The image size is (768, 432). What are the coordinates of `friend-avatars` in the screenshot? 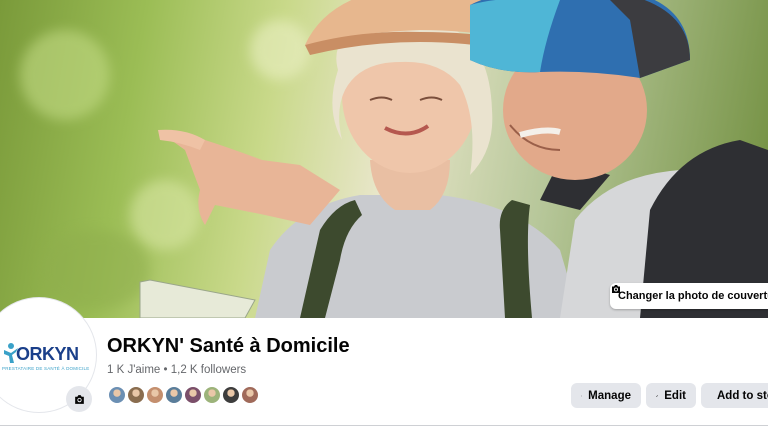 It's located at (183, 395).